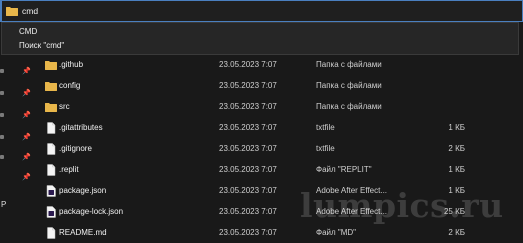 The width and height of the screenshot is (523, 243). What do you see at coordinates (28, 31) in the screenshot?
I see `suggestion-cmd: CMD` at bounding box center [28, 31].